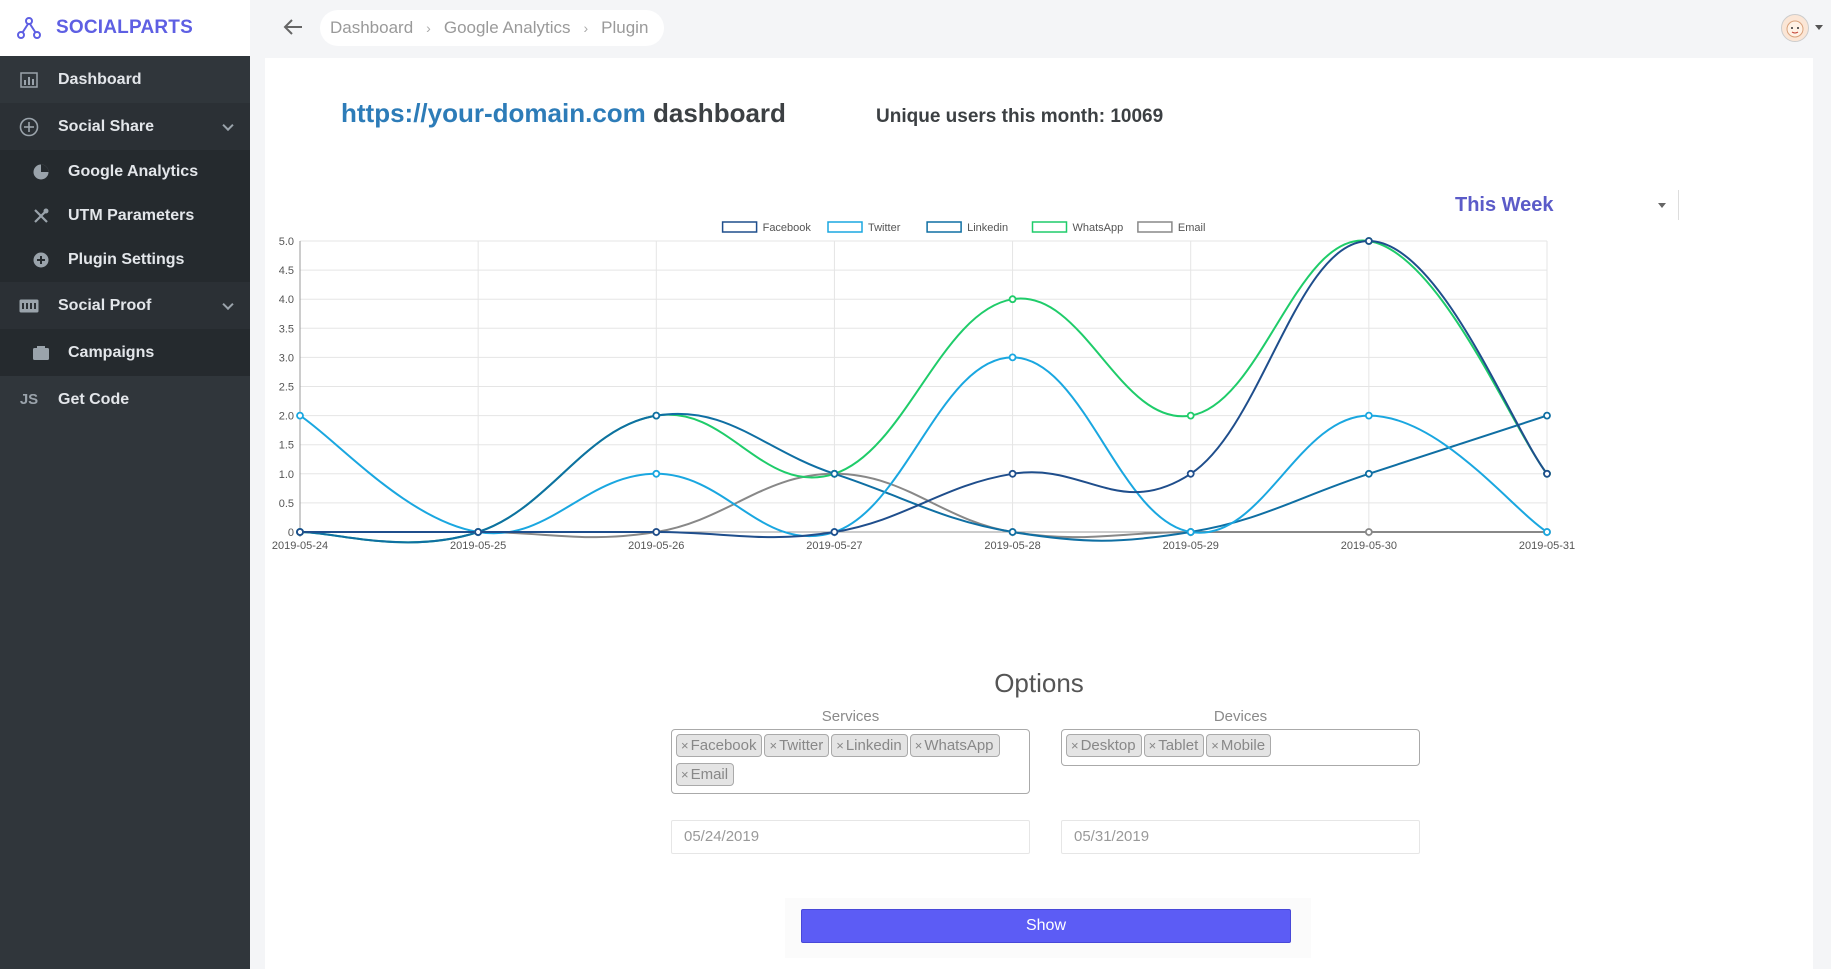  Describe the element at coordinates (709, 774) in the screenshot. I see `service-tag-label: Email` at that location.